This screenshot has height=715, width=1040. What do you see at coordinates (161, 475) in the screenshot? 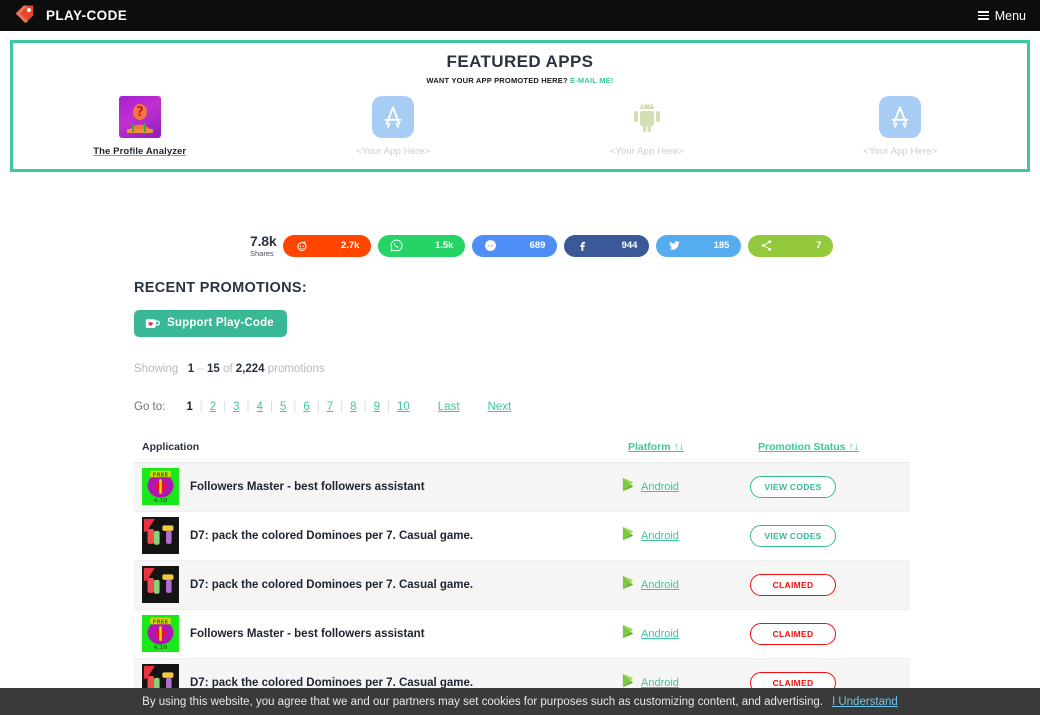
I see `svg-text: FREE` at bounding box center [161, 475].